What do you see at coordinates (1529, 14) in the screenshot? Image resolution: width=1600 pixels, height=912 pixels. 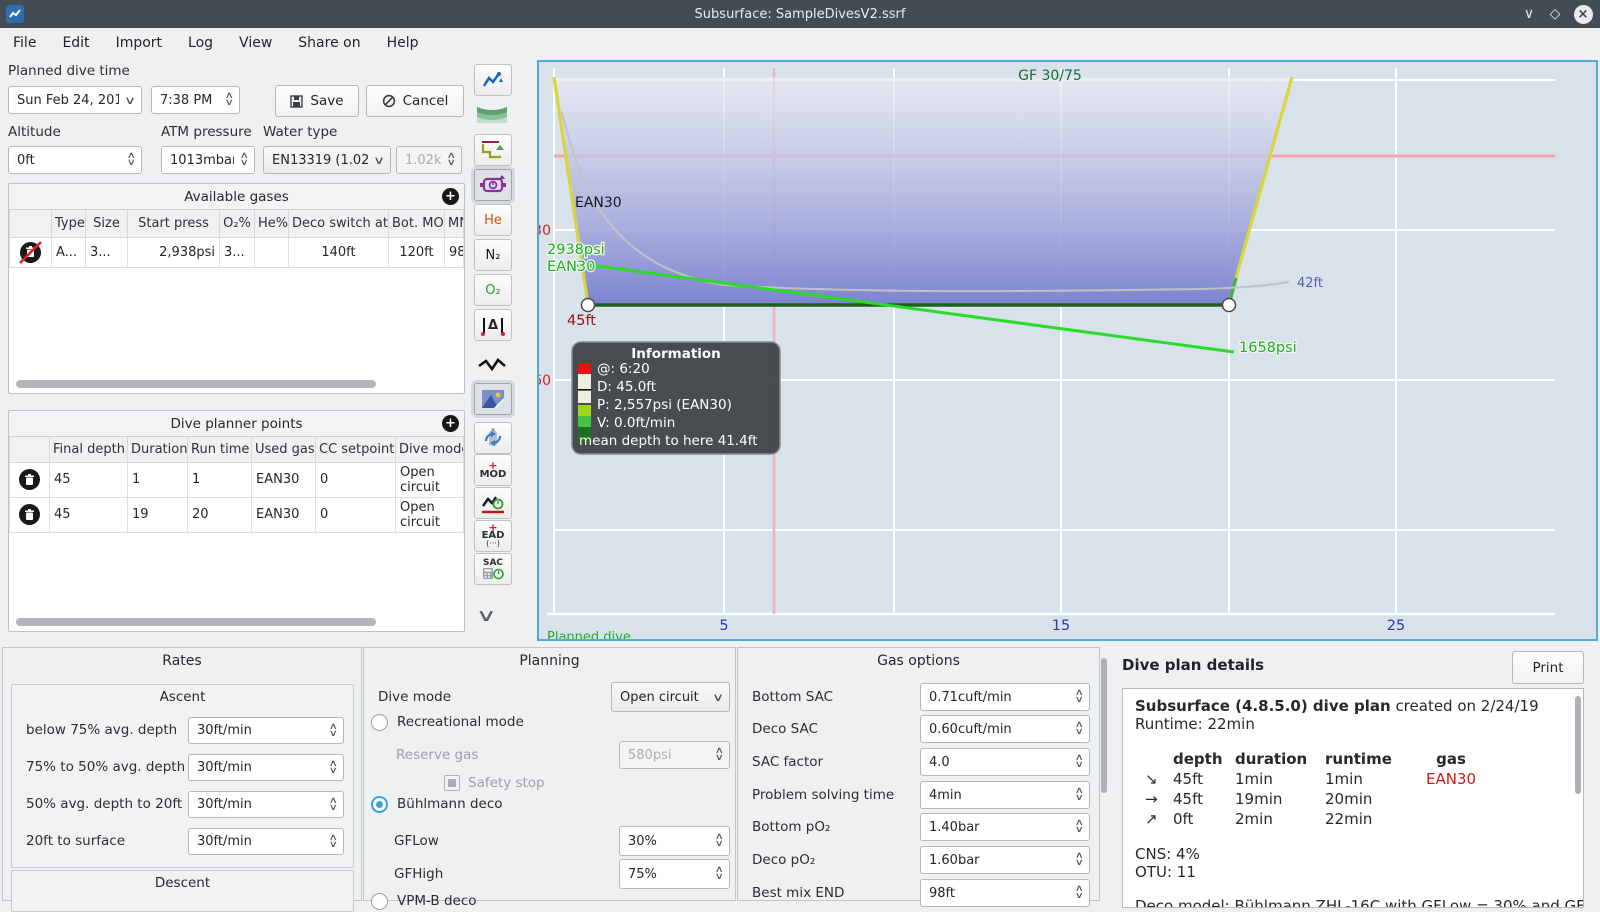 I see `minimize-button: ∨` at bounding box center [1529, 14].